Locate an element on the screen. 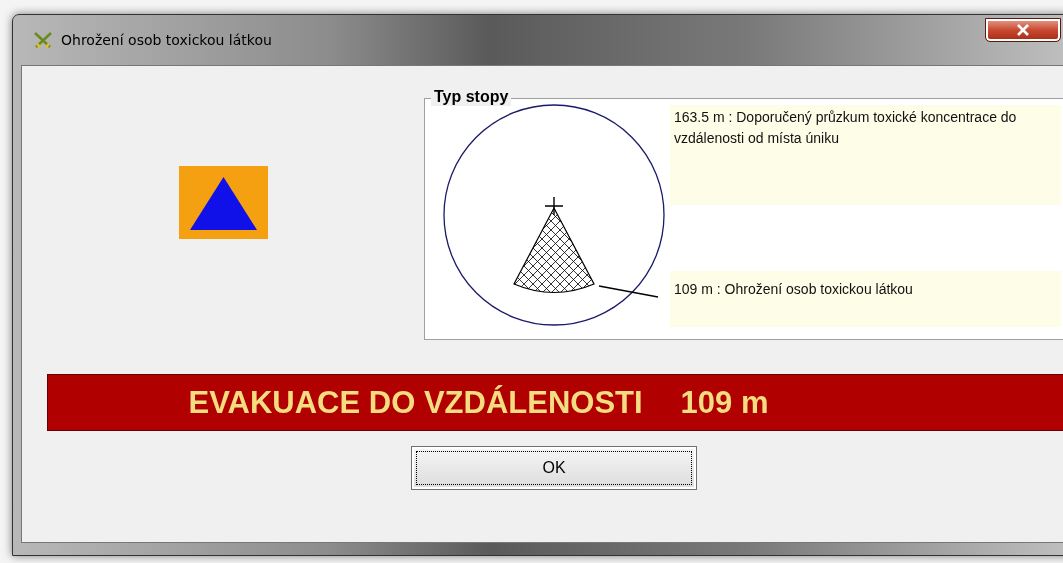  civil-protection-icon is located at coordinates (223, 202).